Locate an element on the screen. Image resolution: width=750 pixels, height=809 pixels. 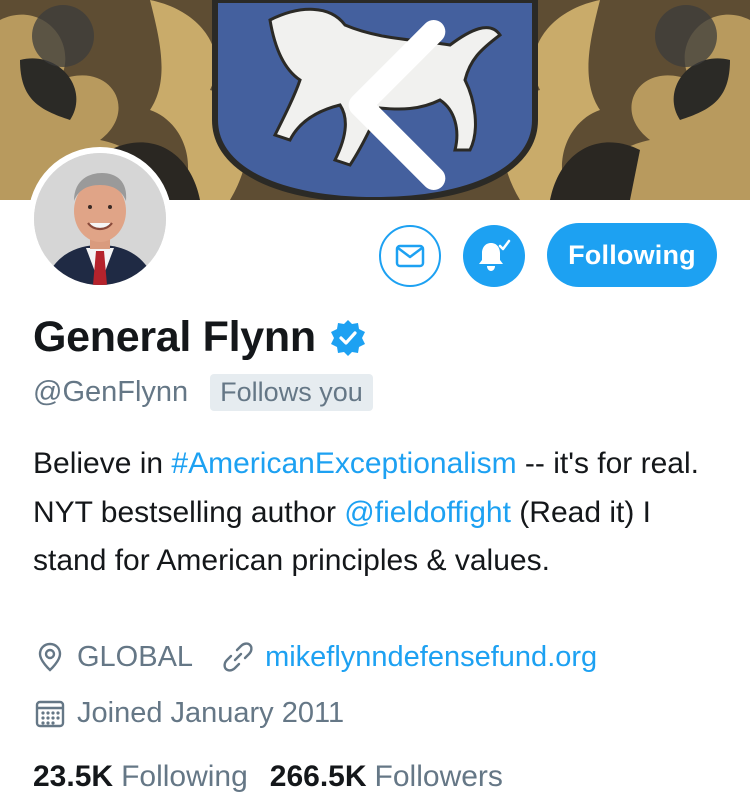
handle-row: @GenFlynn Follows you is located at coordinates (203, 392).